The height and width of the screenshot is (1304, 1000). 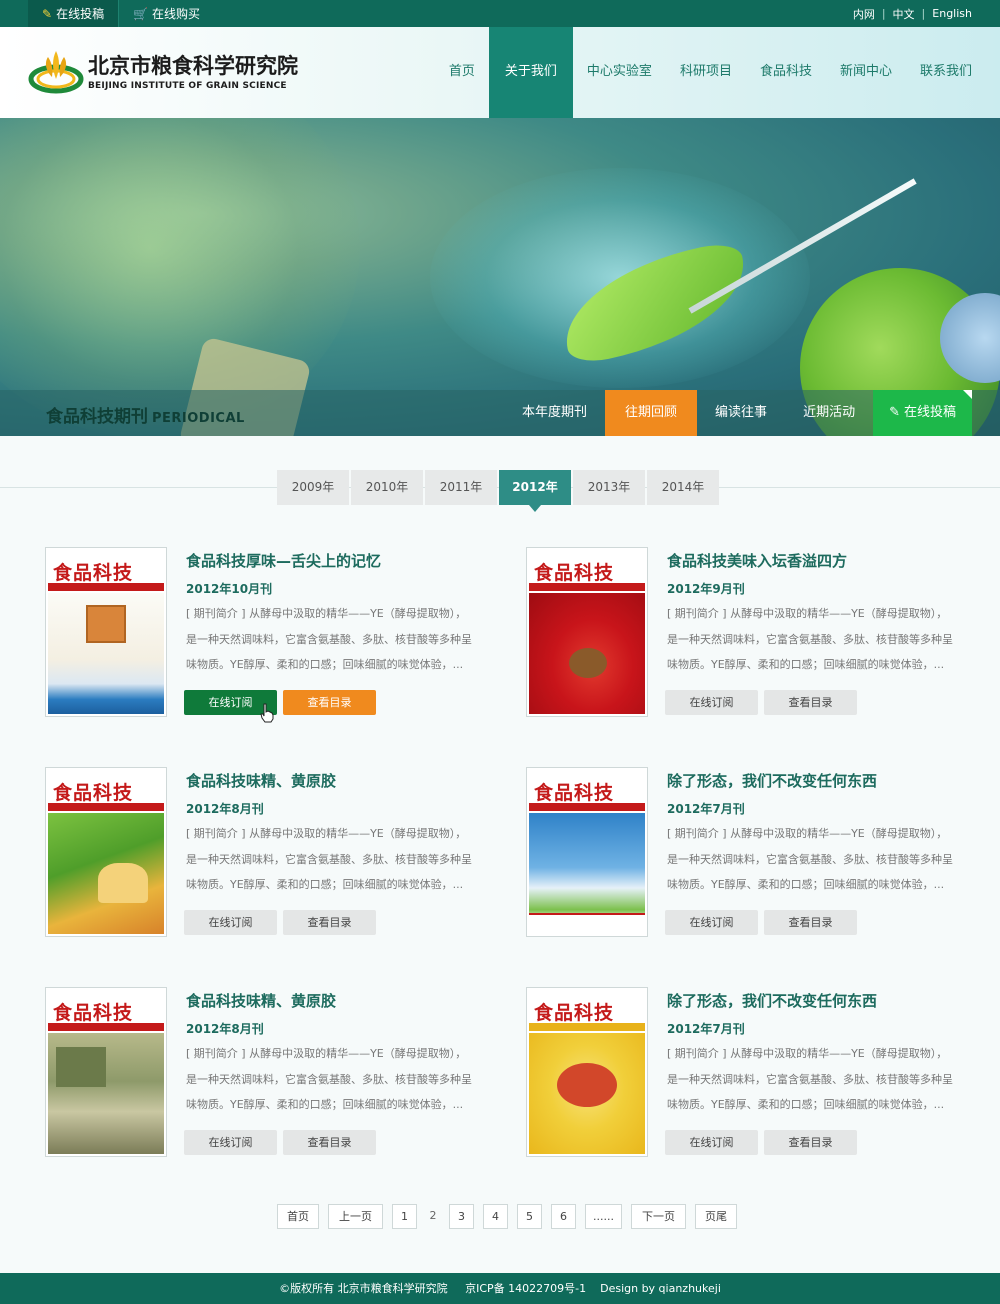 What do you see at coordinates (894, 412) in the screenshot?
I see `pencil-icon: ✎` at bounding box center [894, 412].